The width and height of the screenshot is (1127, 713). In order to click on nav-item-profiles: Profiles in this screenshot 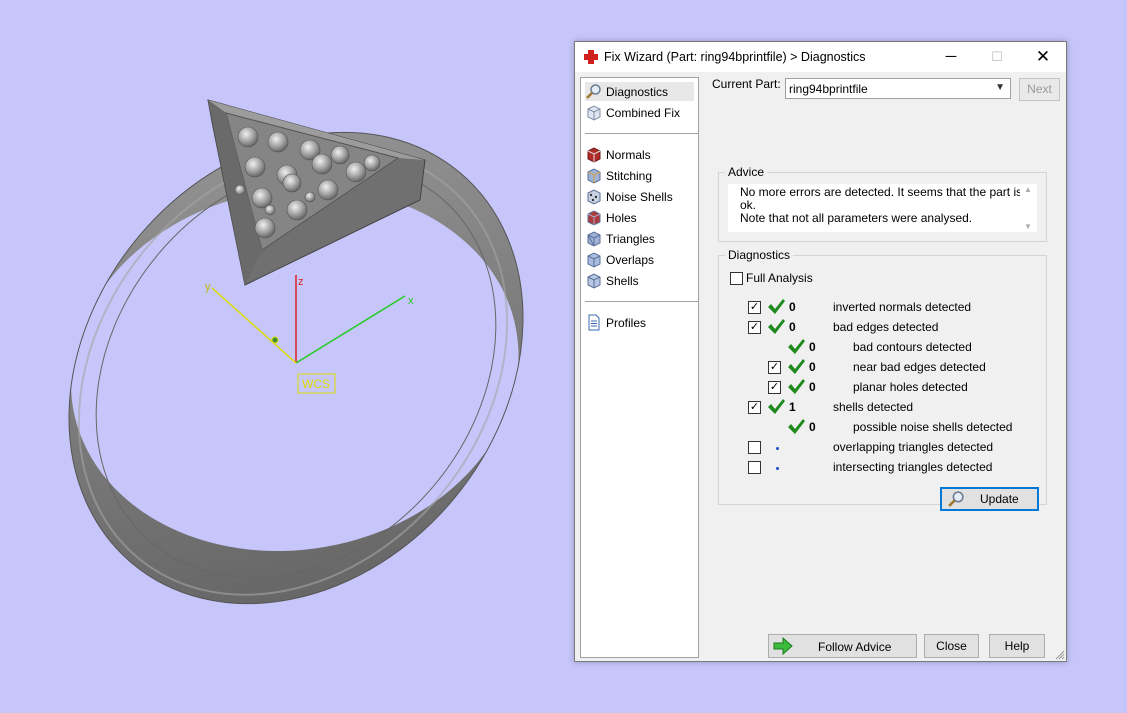, I will do `click(615, 322)`.